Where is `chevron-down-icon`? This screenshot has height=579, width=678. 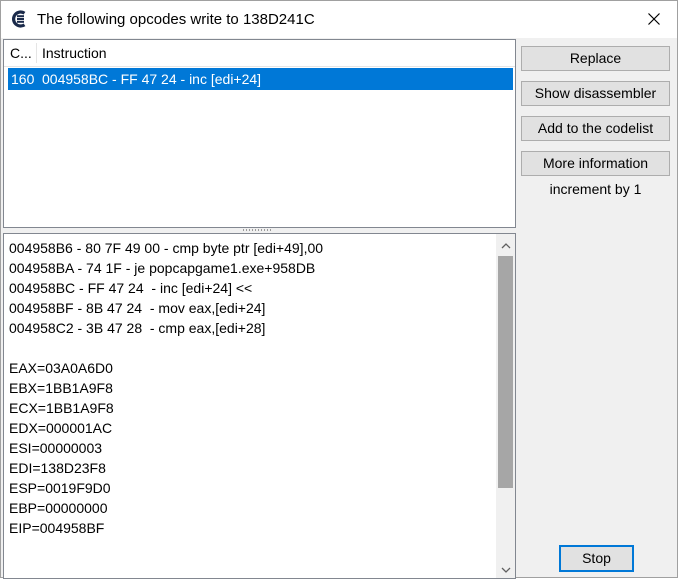 chevron-down-icon is located at coordinates (506, 568).